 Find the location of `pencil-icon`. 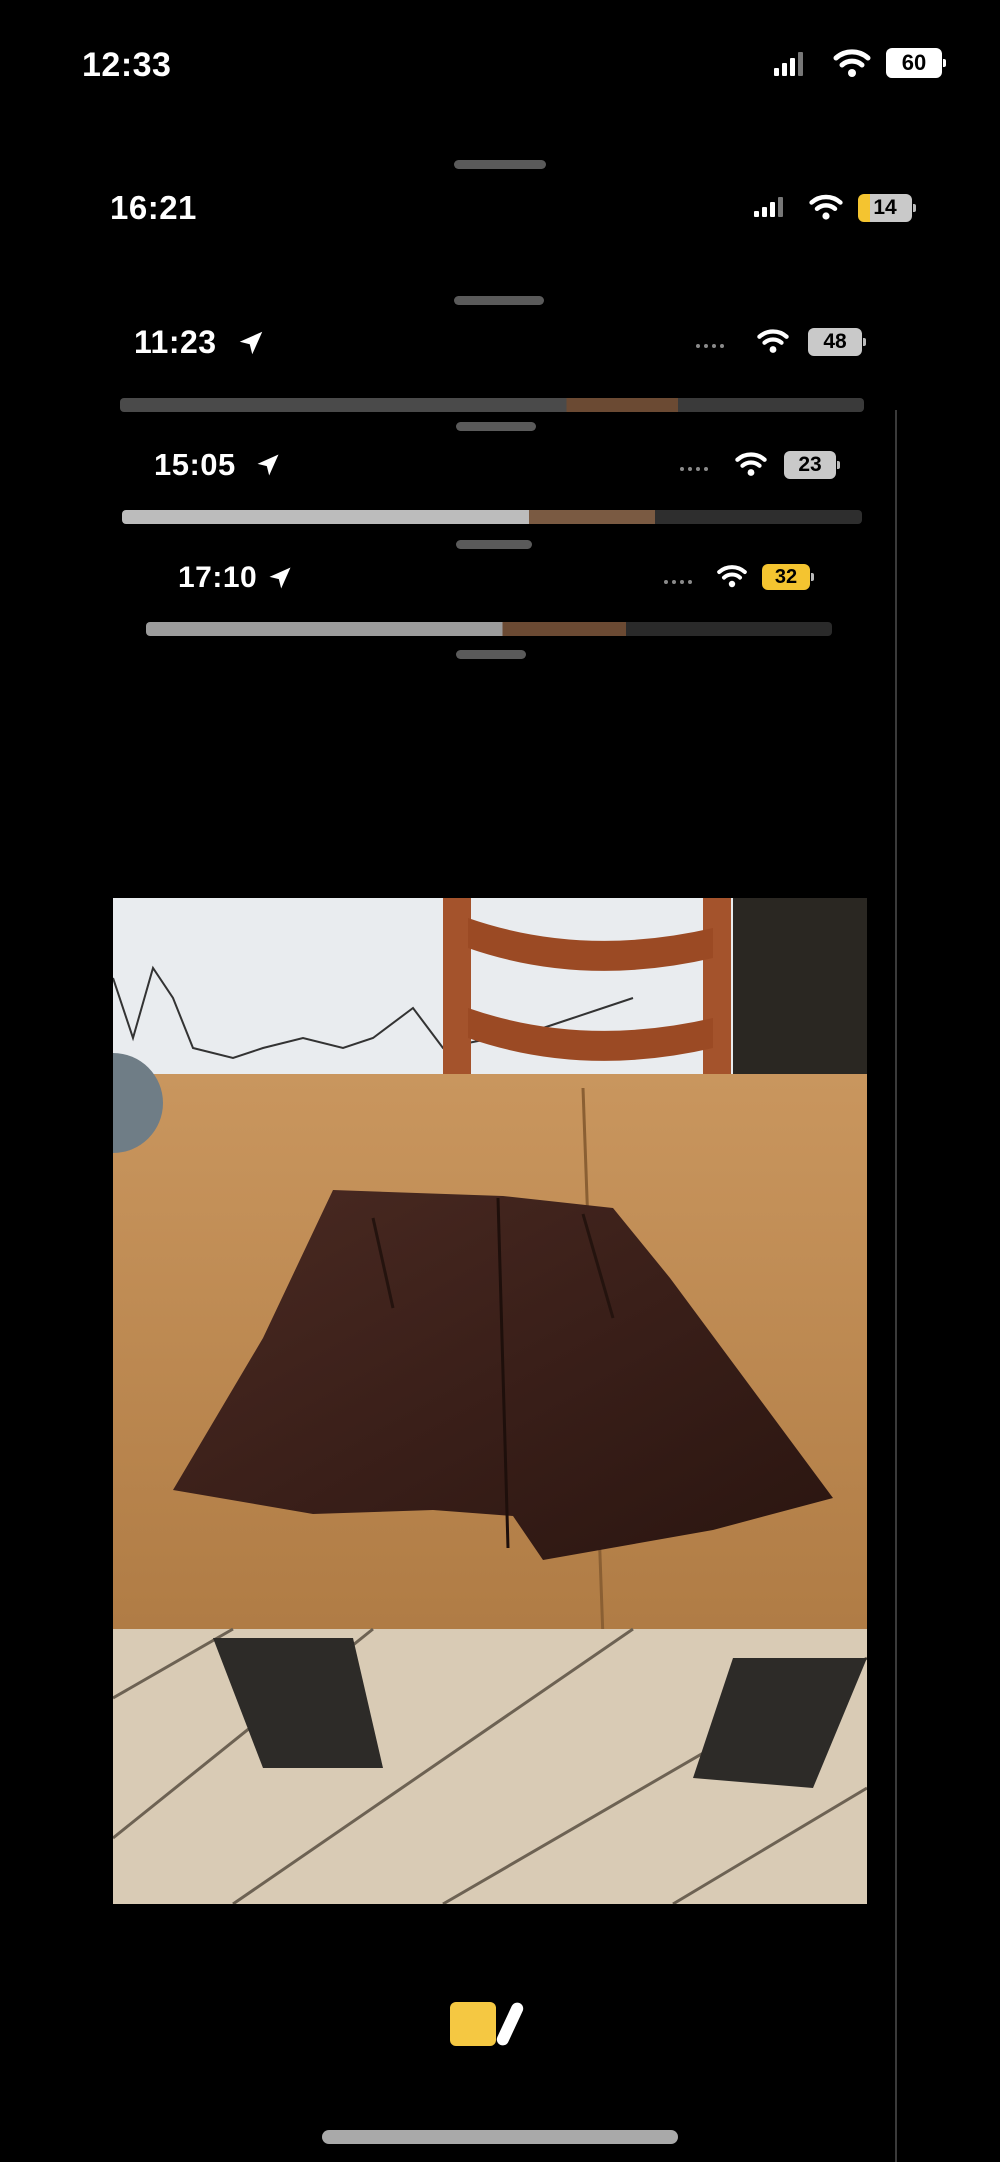

pencil-icon is located at coordinates (510, 2024).